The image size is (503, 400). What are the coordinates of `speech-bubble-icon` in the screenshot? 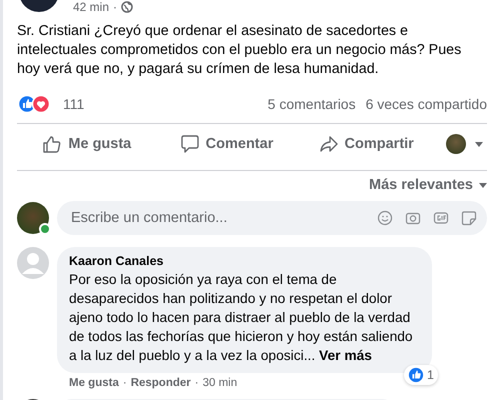 It's located at (190, 144).